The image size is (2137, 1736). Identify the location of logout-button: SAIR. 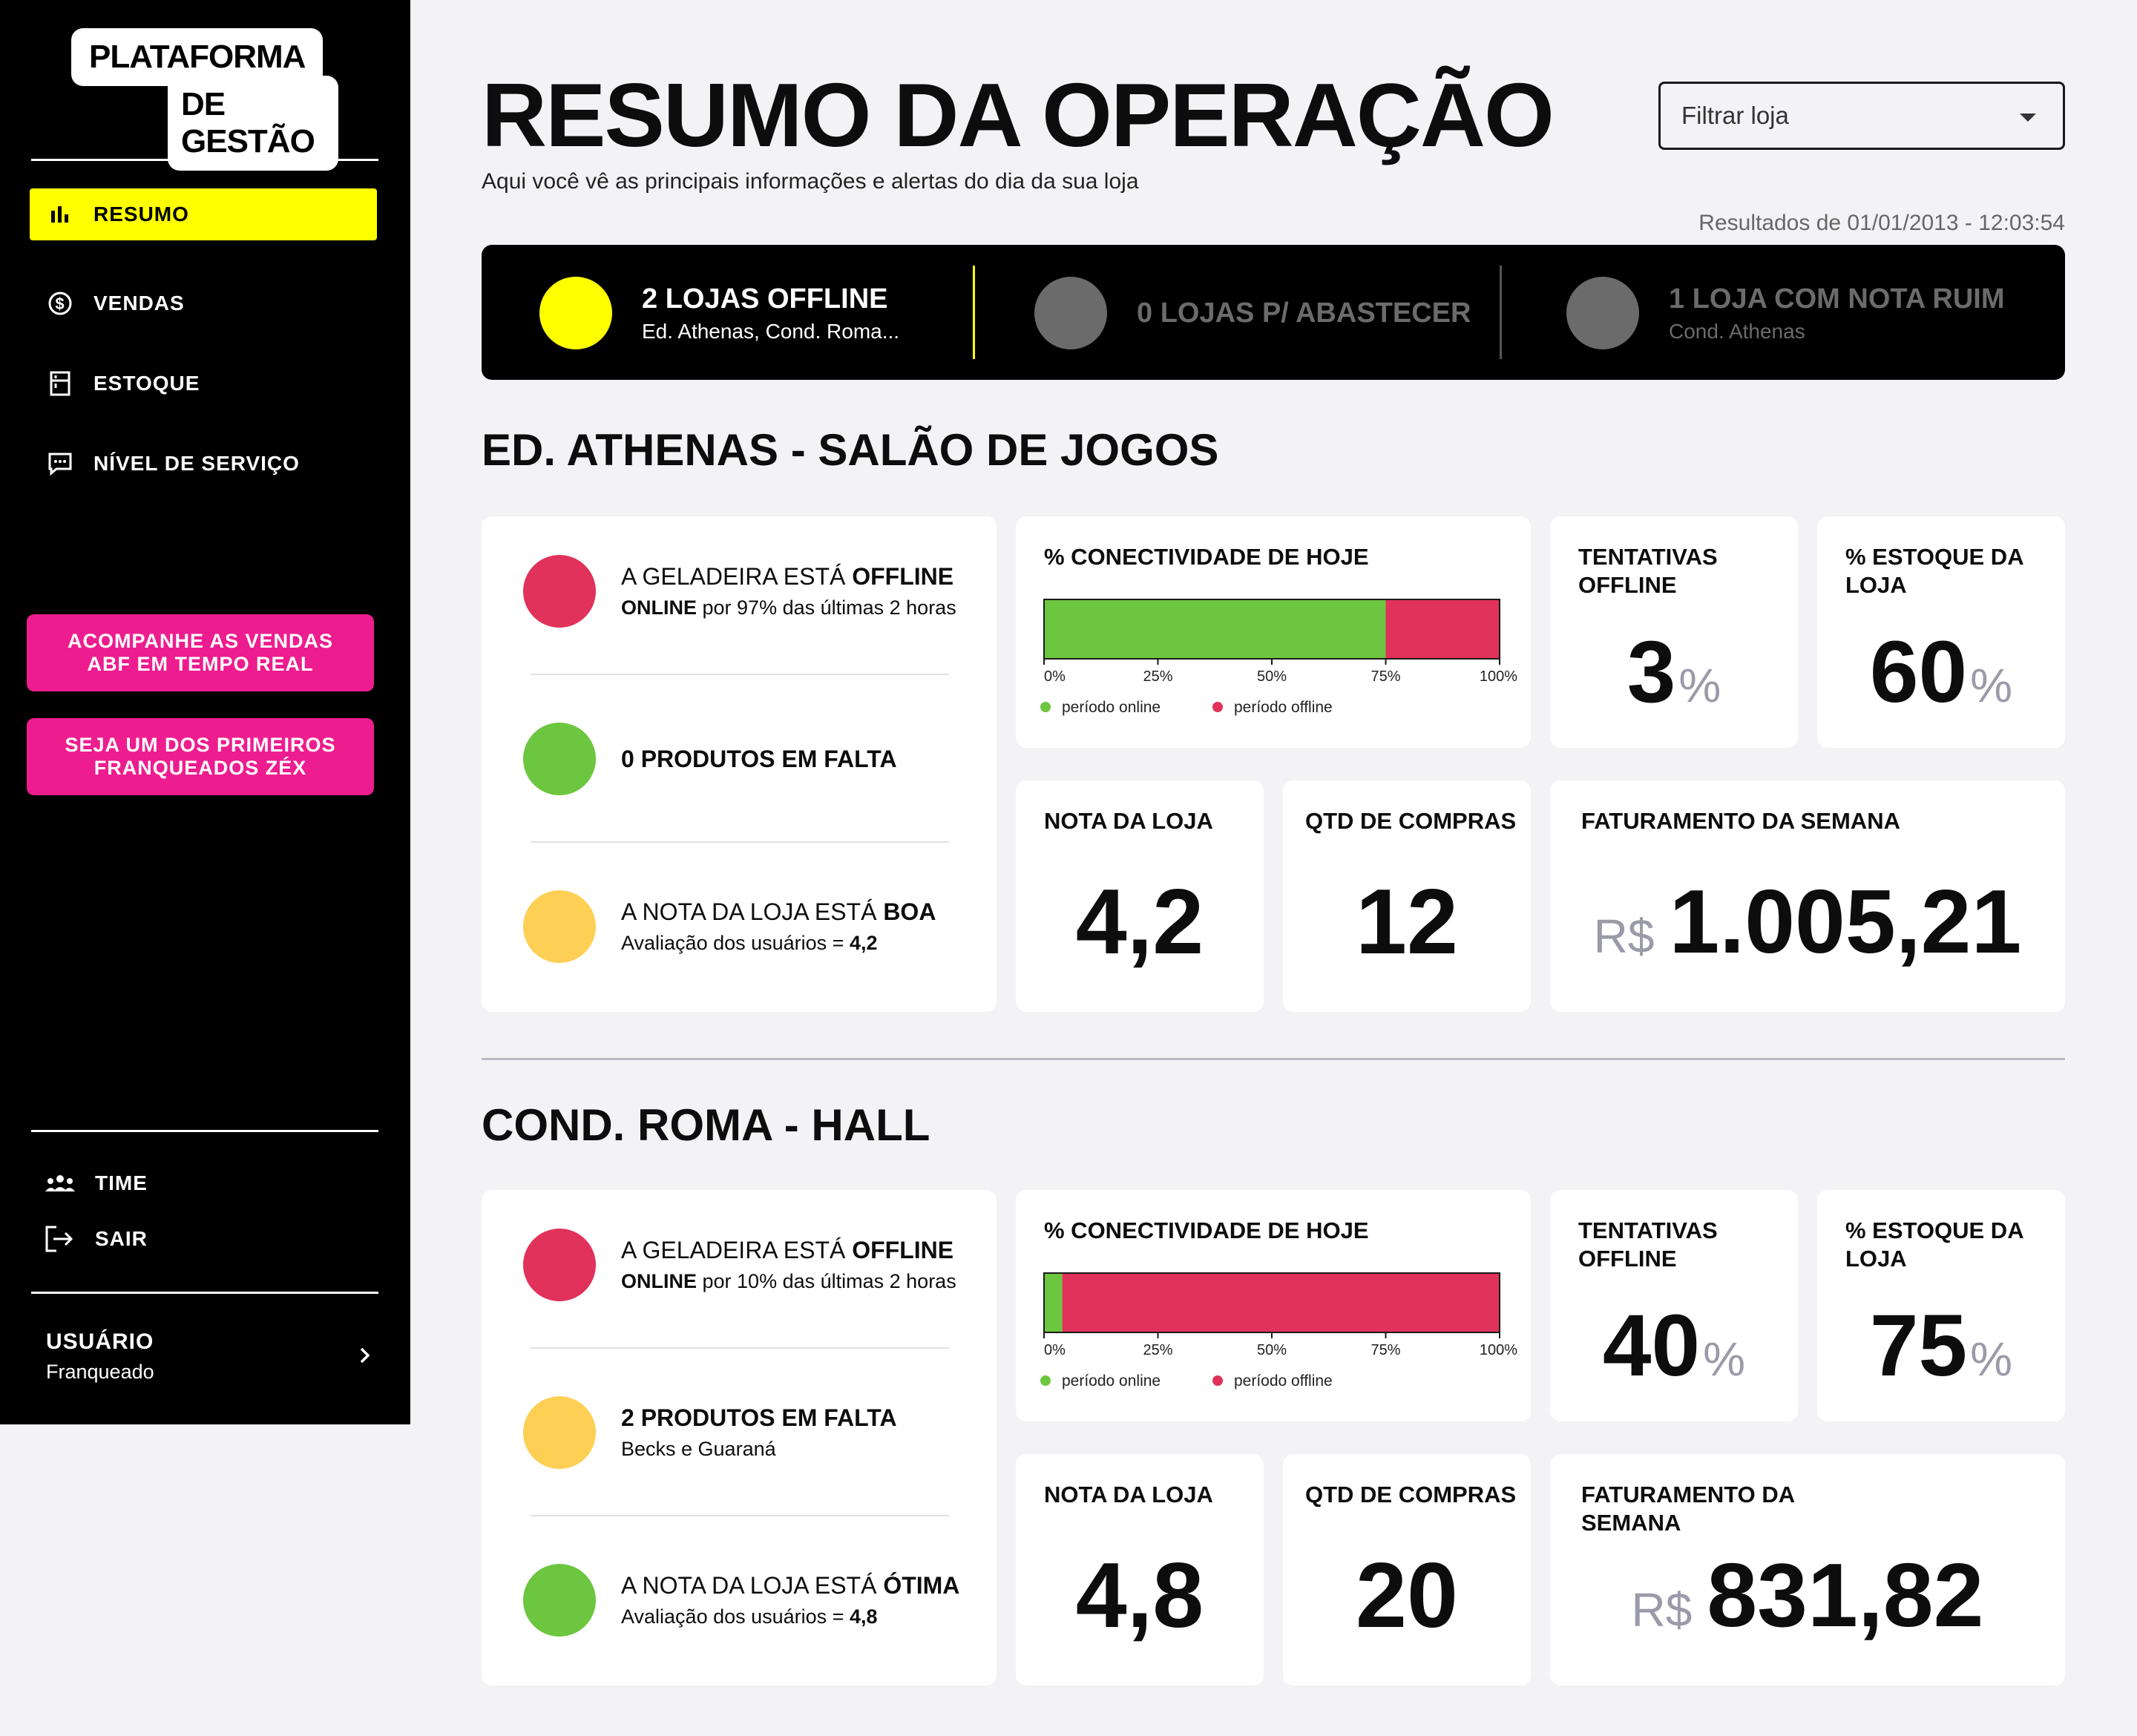
(96, 1238).